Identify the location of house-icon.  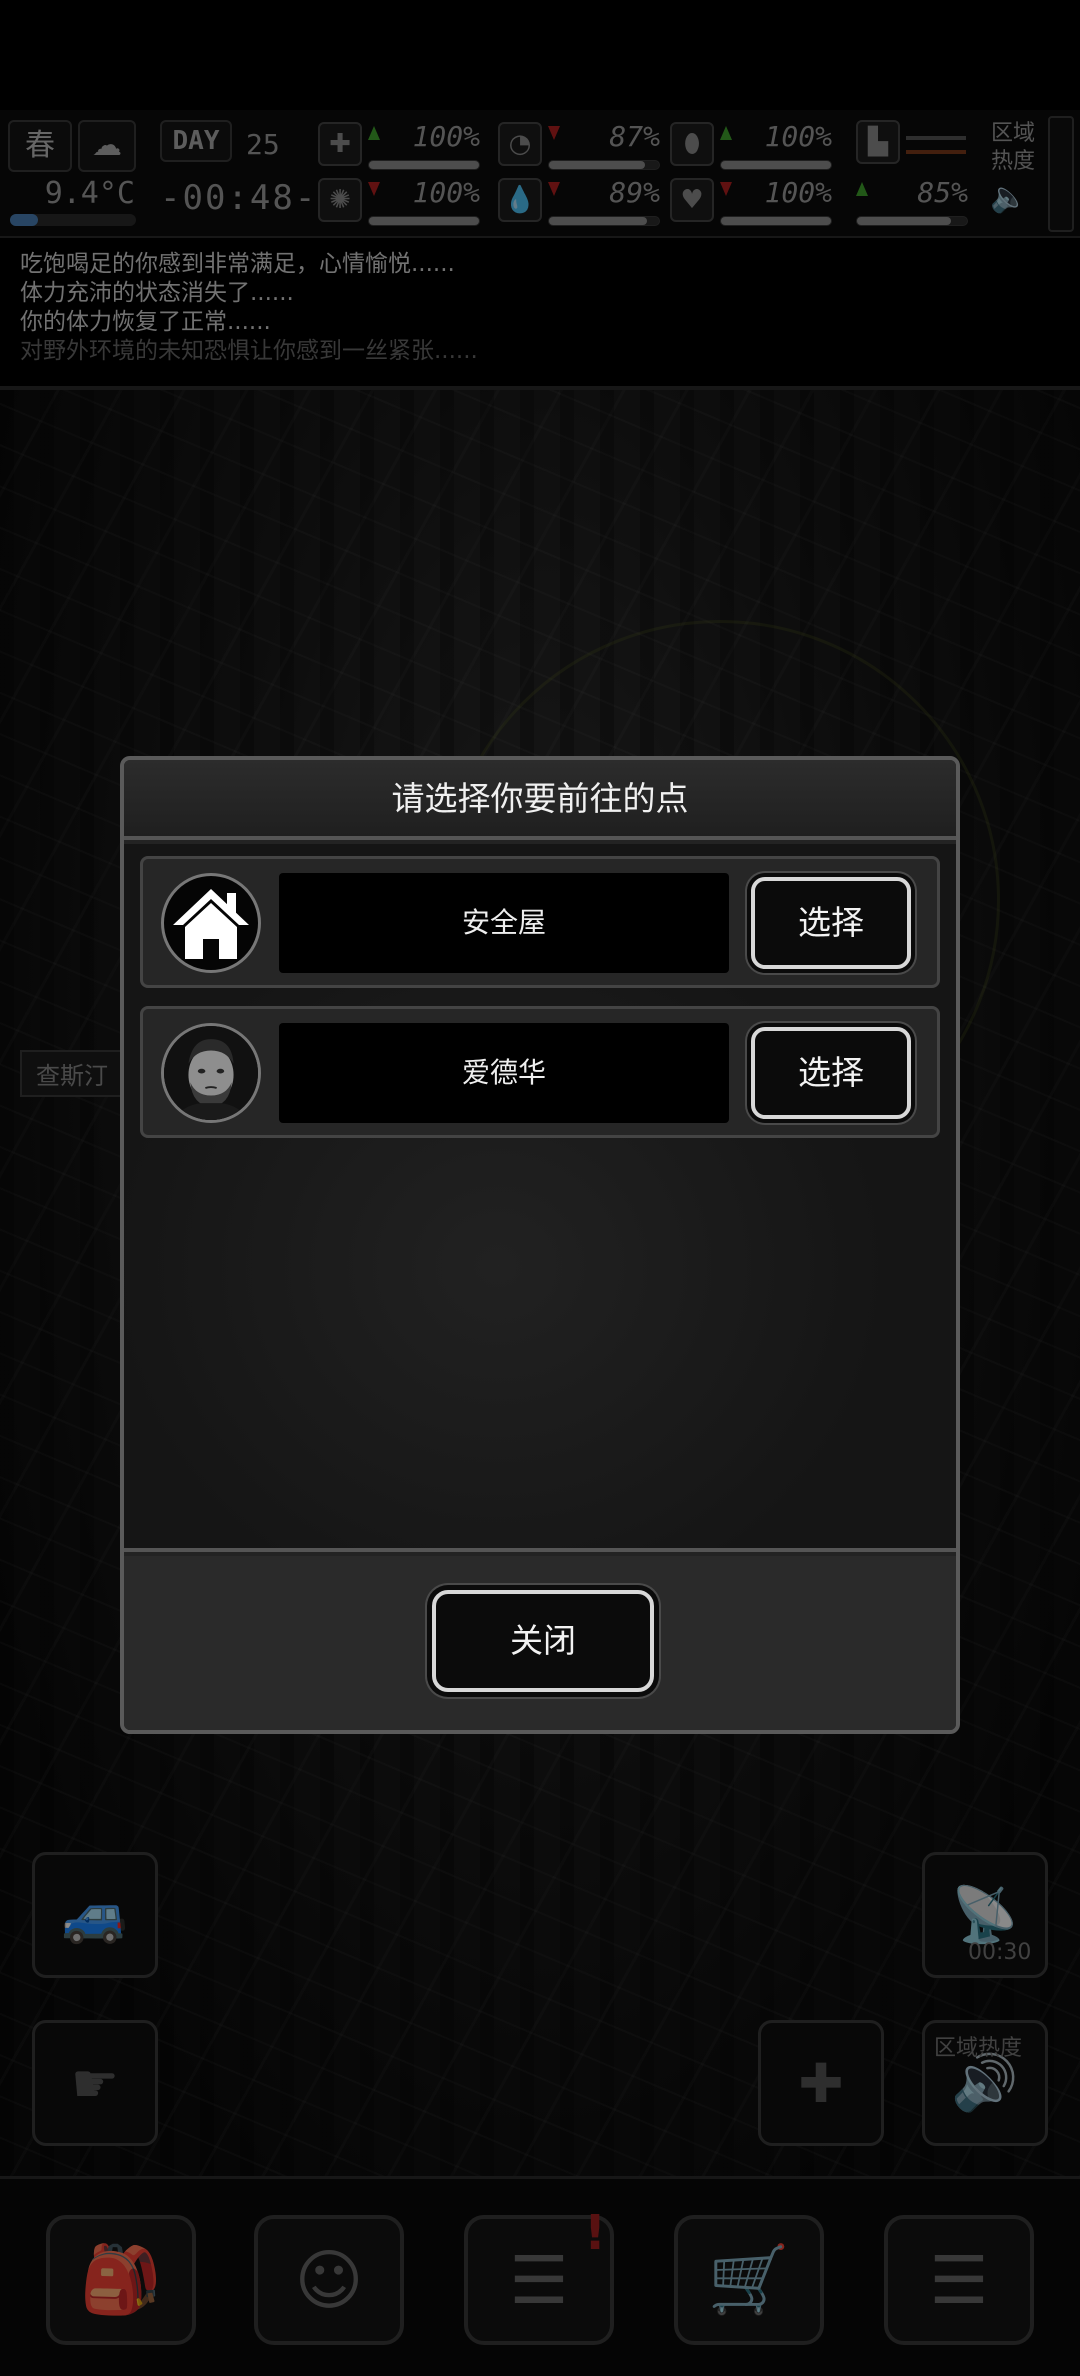
(211, 923).